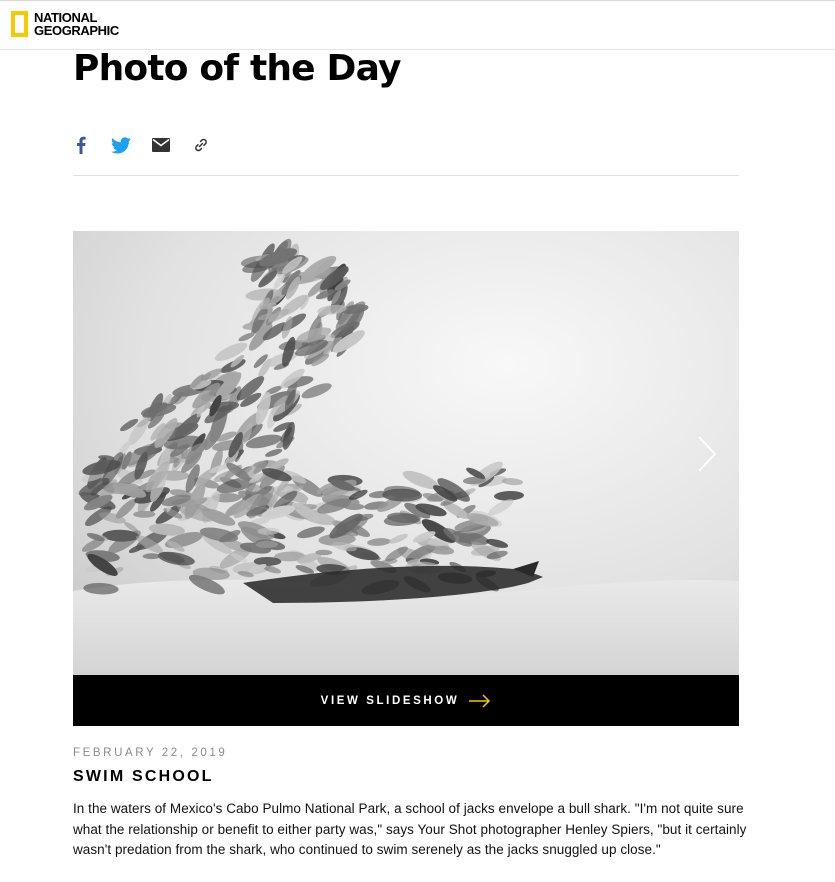 This screenshot has width=835, height=882. What do you see at coordinates (707, 454) in the screenshot?
I see `chevron-right-icon` at bounding box center [707, 454].